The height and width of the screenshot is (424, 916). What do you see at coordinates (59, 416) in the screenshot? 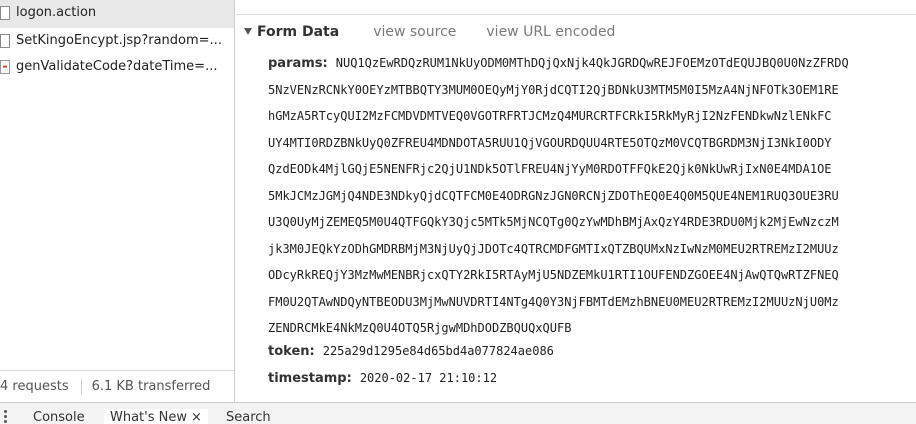
I see `tab-console: Console` at bounding box center [59, 416].